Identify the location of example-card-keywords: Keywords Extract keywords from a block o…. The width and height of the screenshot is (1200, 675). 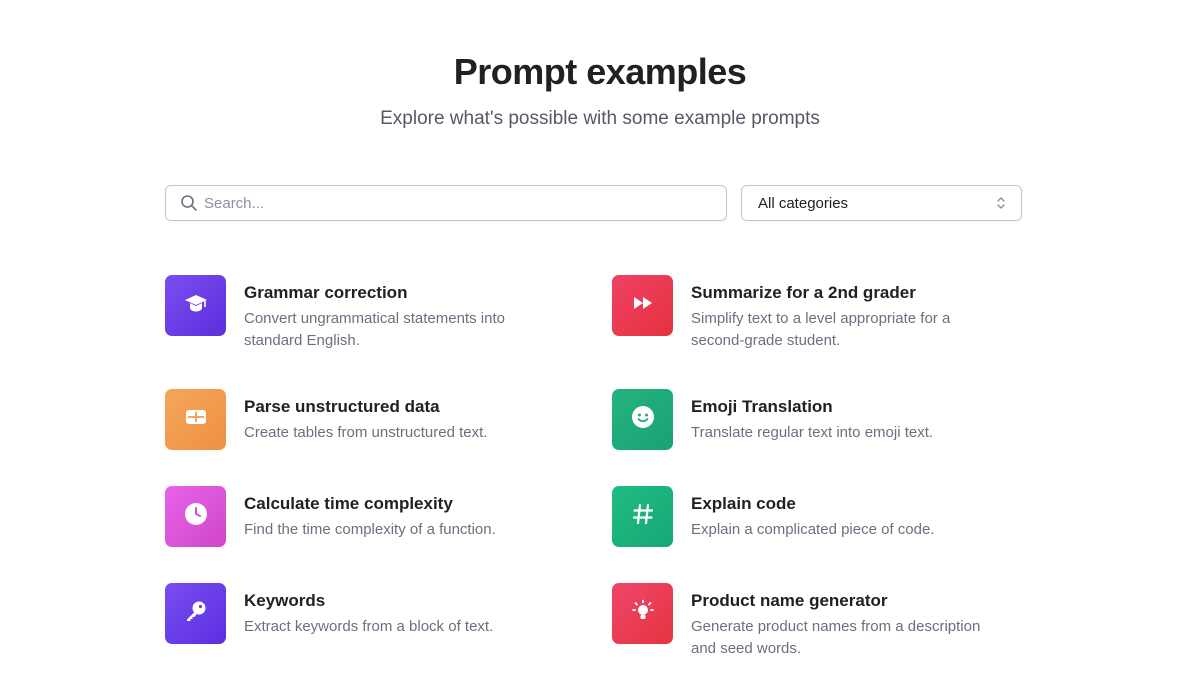
(329, 613).